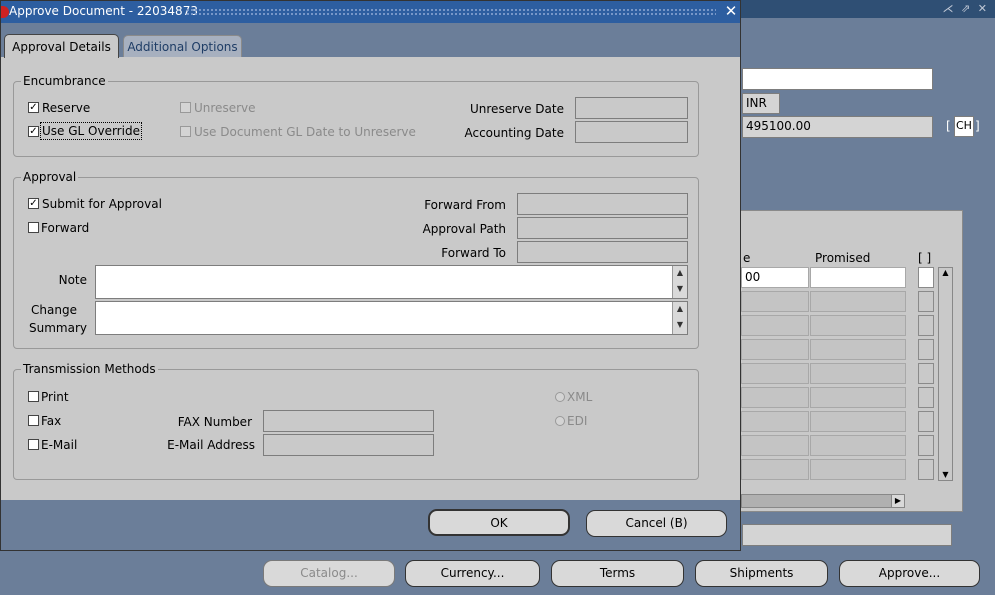 The image size is (995, 595). I want to click on change-summary-textarea: ▲ ▼, so click(391, 318).